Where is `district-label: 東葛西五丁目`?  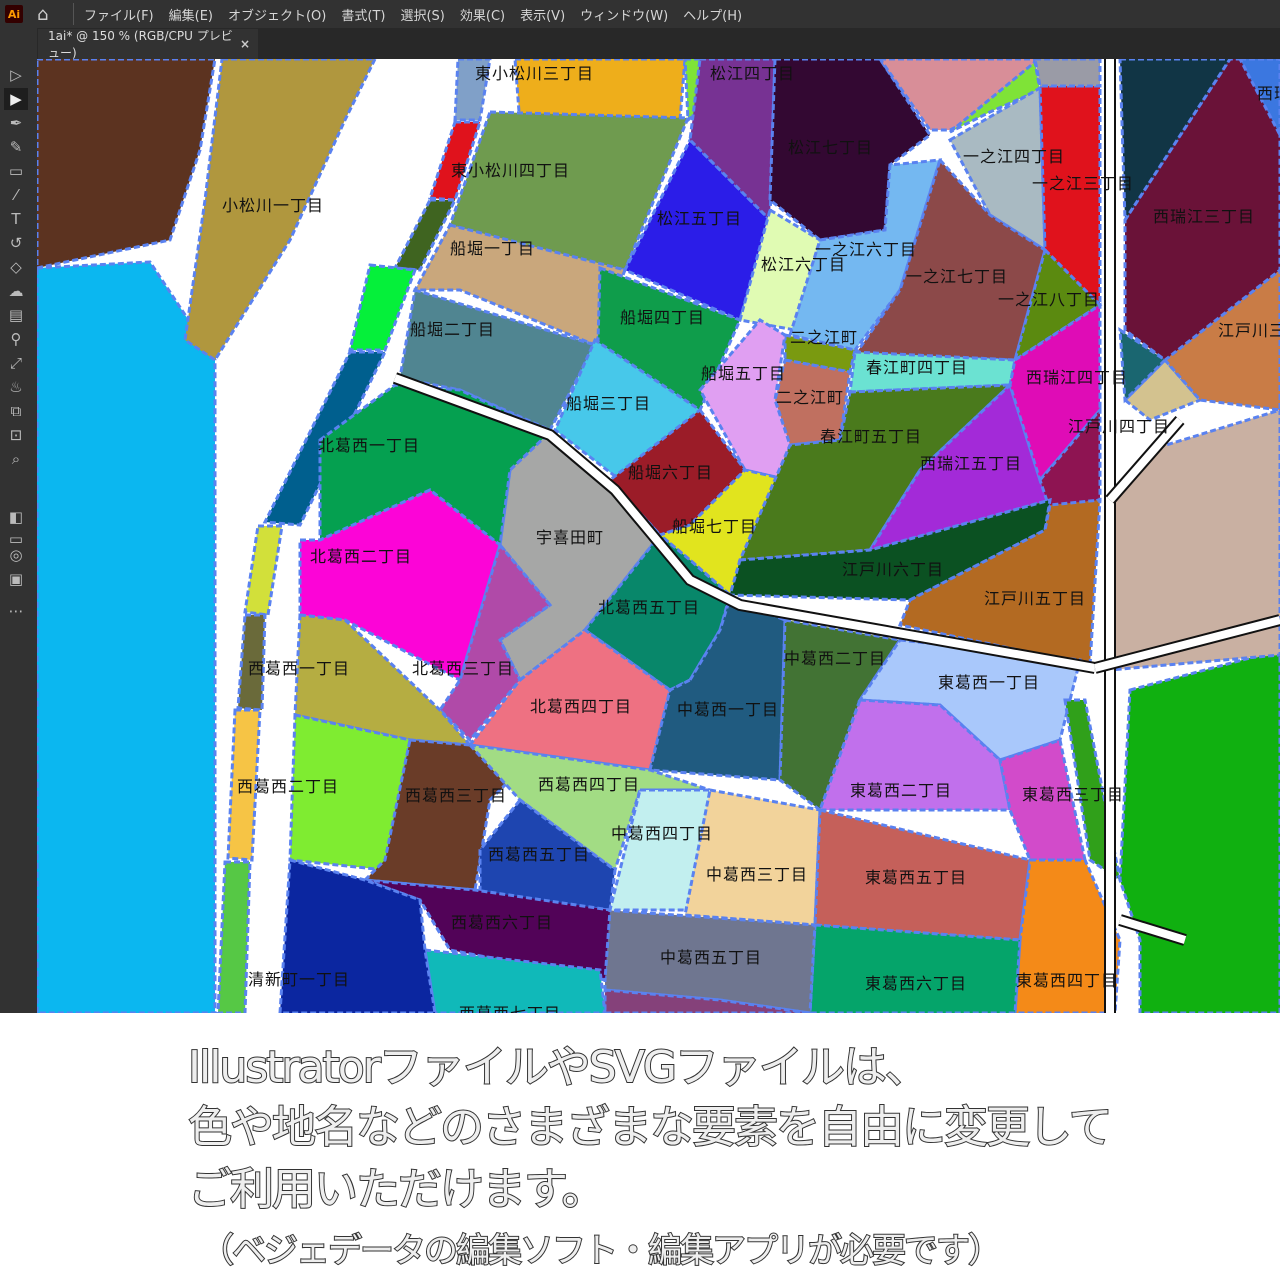 district-label: 東葛西五丁目 is located at coordinates (916, 877).